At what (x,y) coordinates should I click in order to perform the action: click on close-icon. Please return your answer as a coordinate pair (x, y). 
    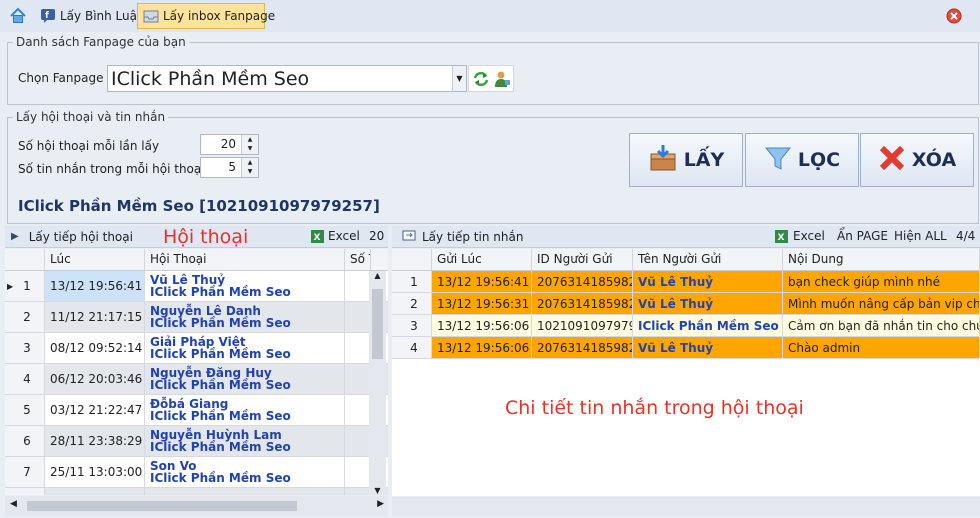
    Looking at the image, I should click on (954, 17).